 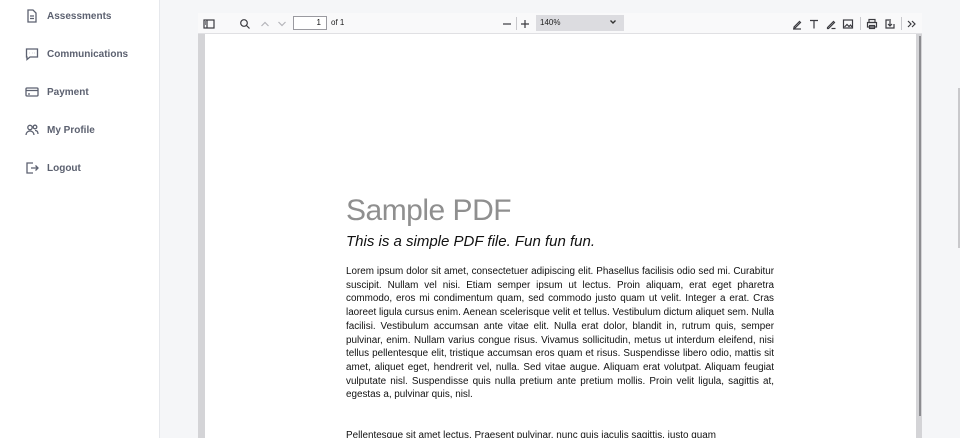 I want to click on chat-icon, so click(x=32, y=54).